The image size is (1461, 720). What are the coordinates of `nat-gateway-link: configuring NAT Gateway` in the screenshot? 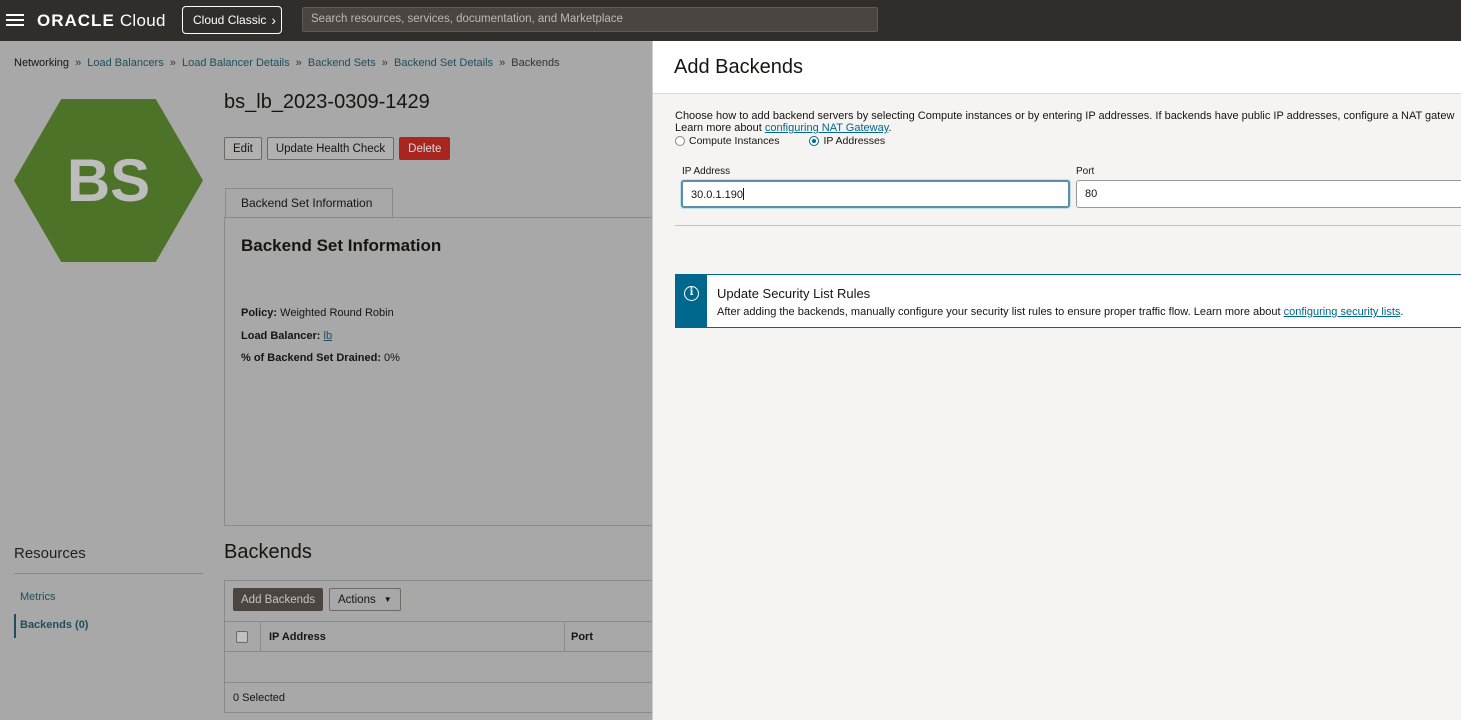 It's located at (827, 128).